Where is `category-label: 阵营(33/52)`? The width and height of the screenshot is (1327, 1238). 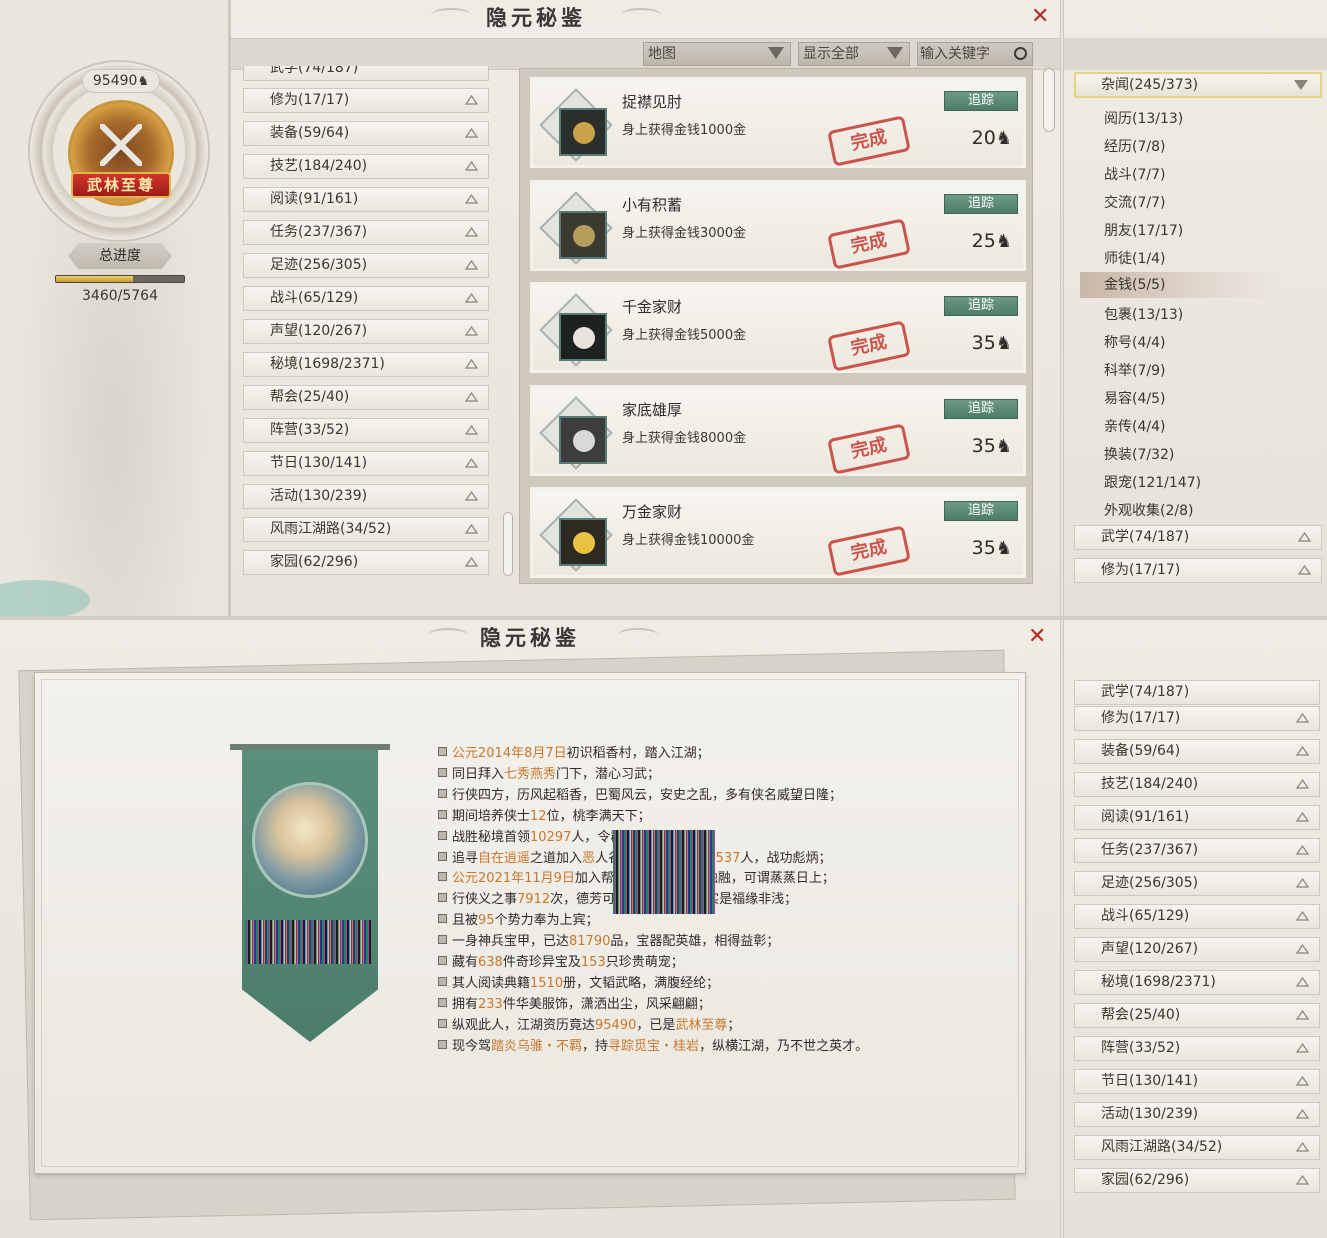 category-label: 阵营(33/52) is located at coordinates (1141, 1048).